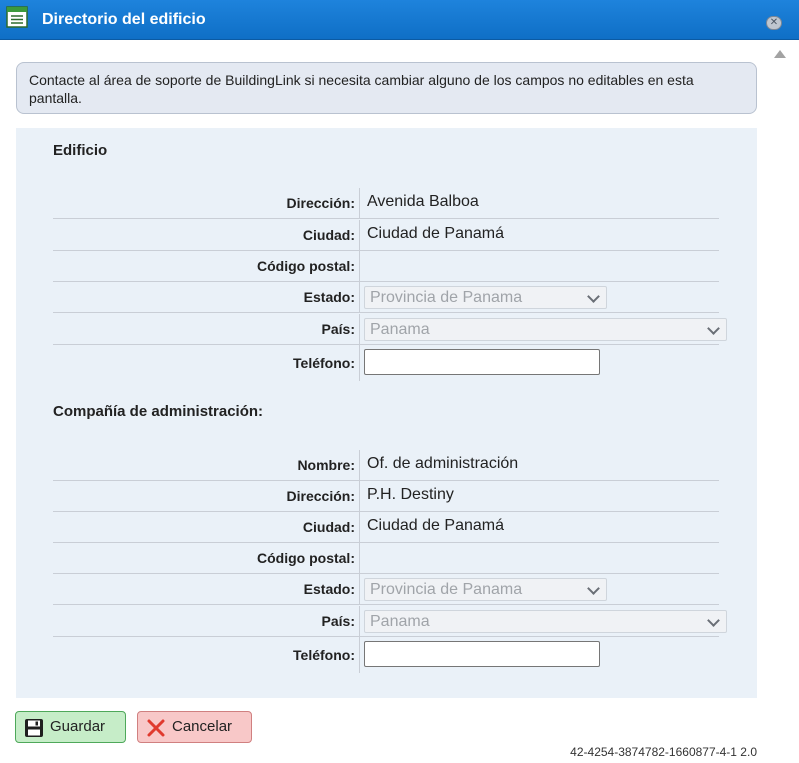  Describe the element at coordinates (485, 589) in the screenshot. I see `management-state-select: Provincia de Panama` at that location.